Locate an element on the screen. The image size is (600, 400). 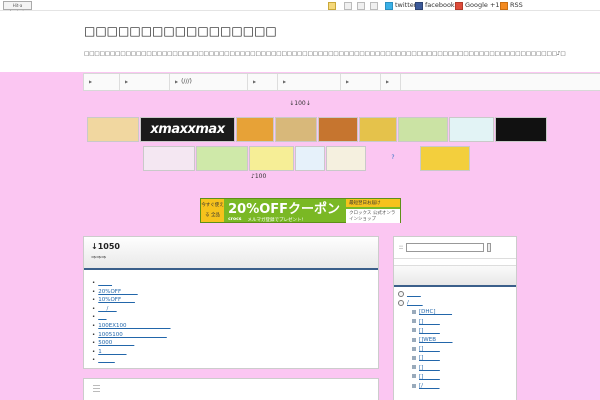
ad-row-1: xmaxxmax is located at coordinates (317, 129).